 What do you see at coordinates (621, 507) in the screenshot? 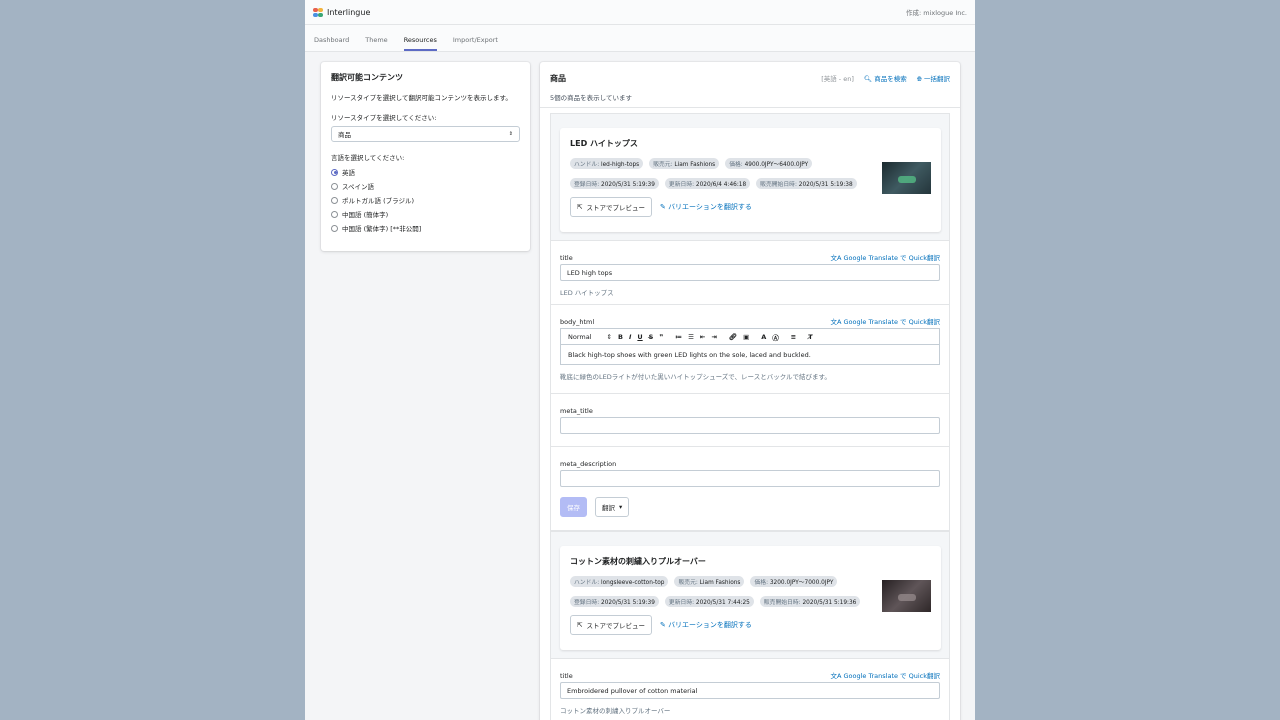
I see `caret-down-icon: ▾` at bounding box center [621, 507].